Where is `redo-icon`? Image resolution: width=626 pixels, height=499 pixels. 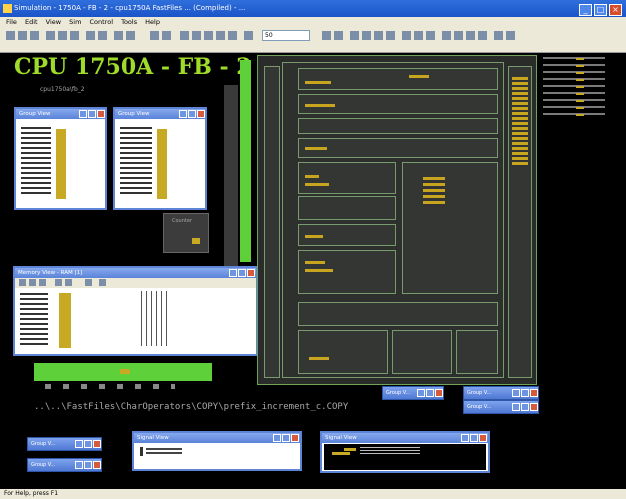
redo-icon is located at coordinates (102, 35).